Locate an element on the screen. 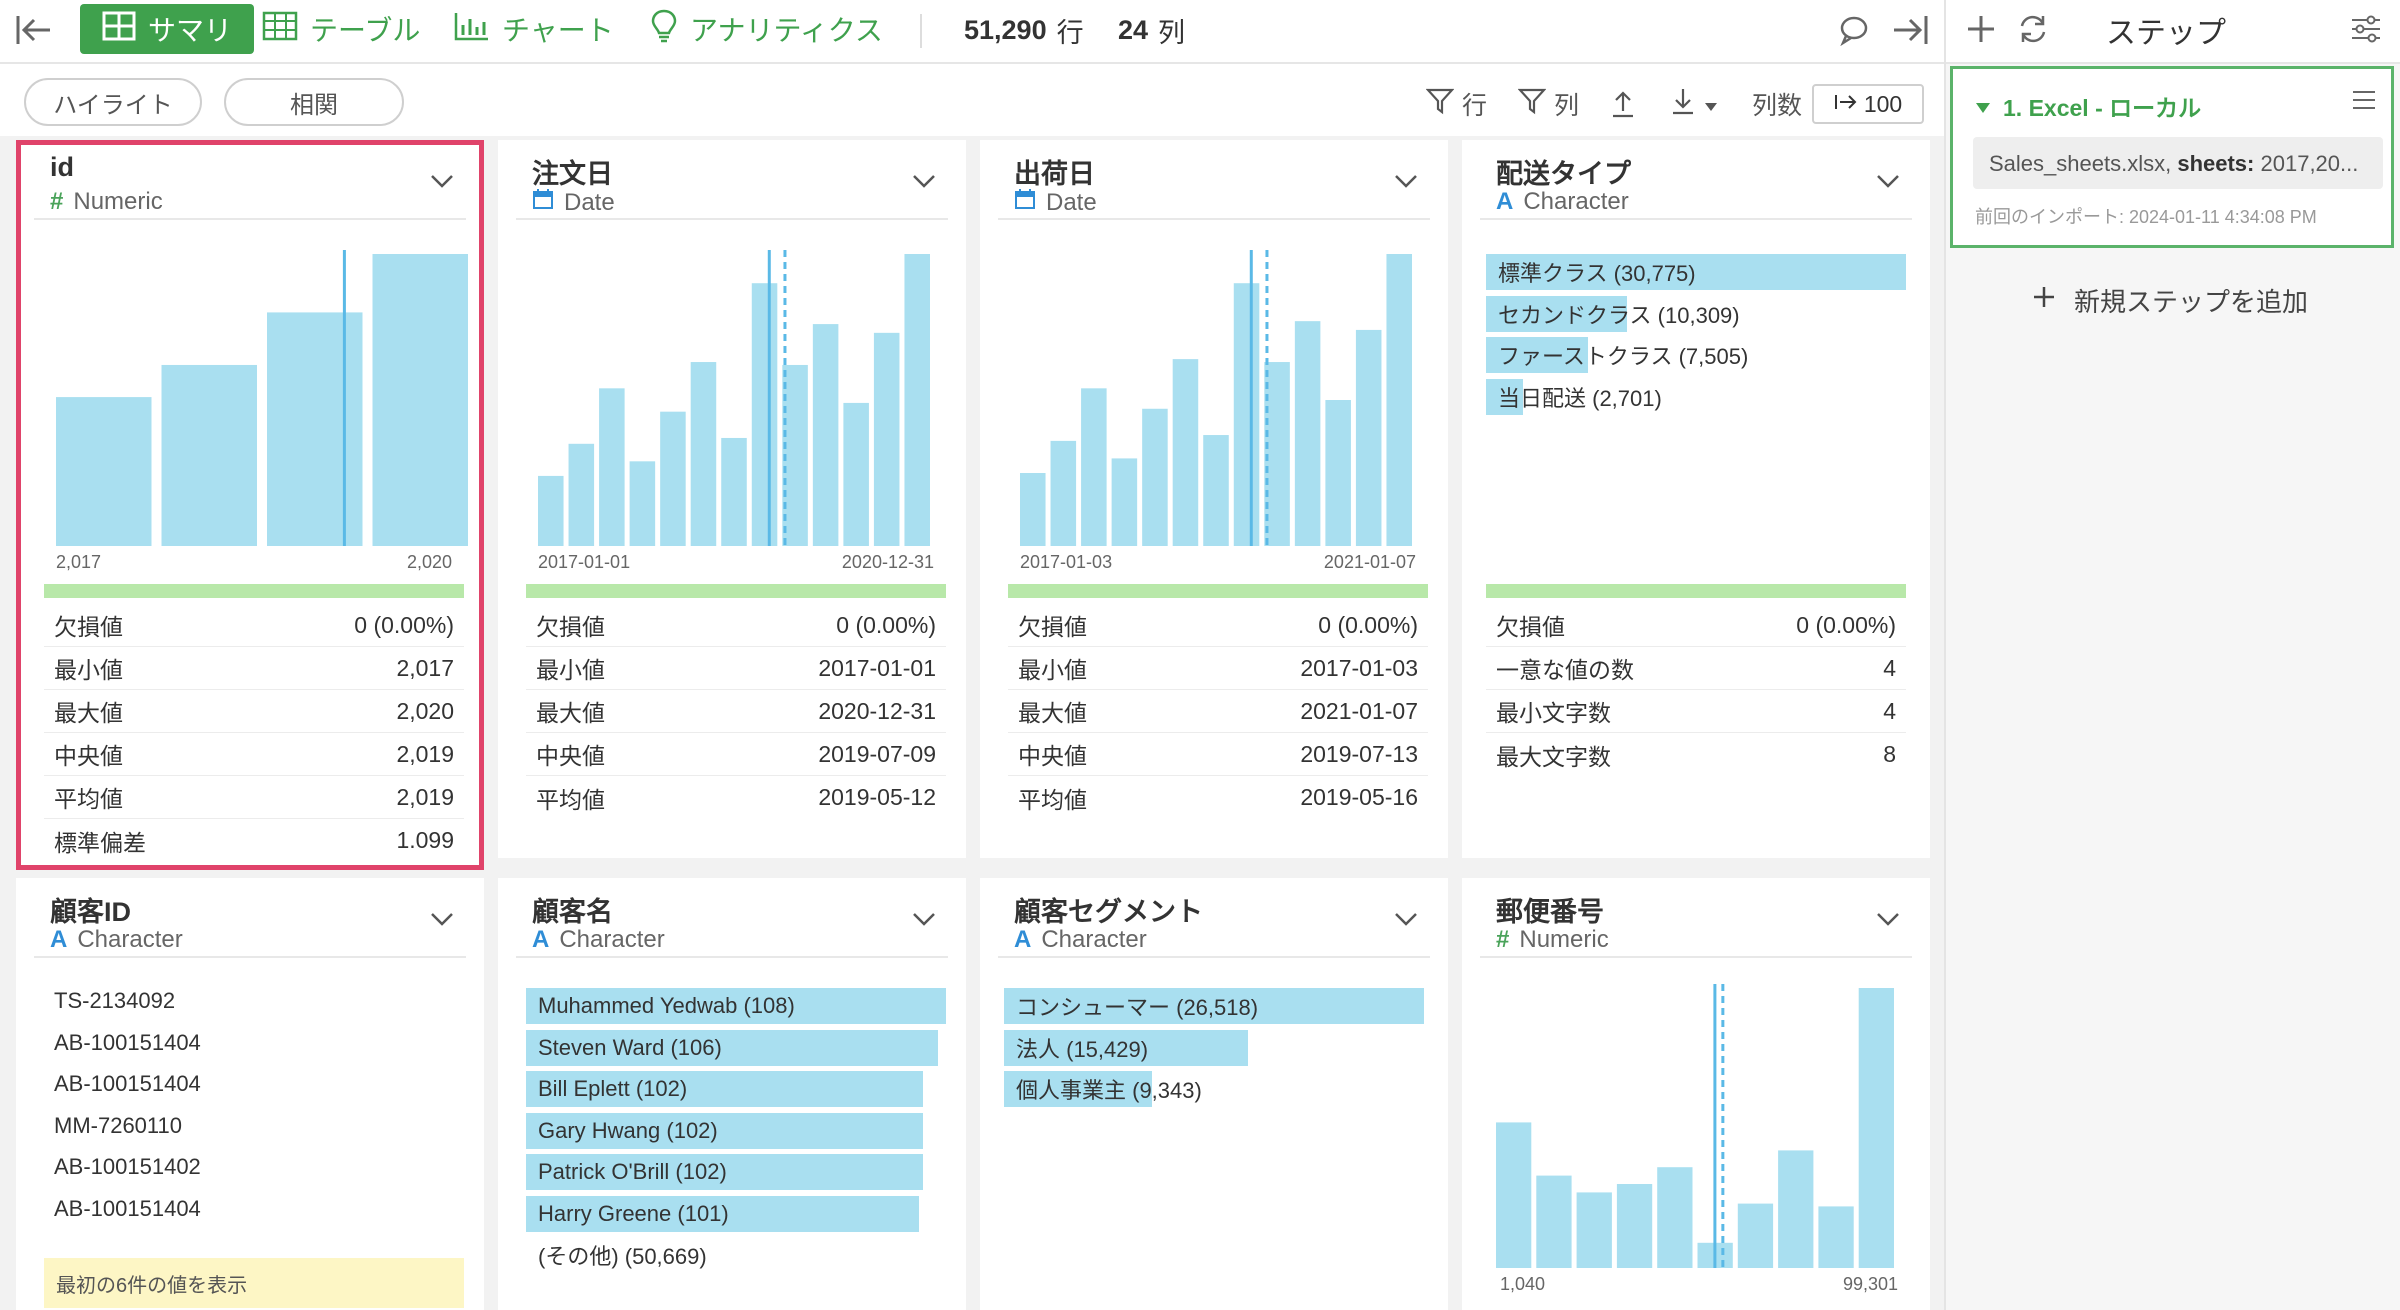 The width and height of the screenshot is (2400, 1310). category-bar: Bill Eplett (102) is located at coordinates (736, 1089).